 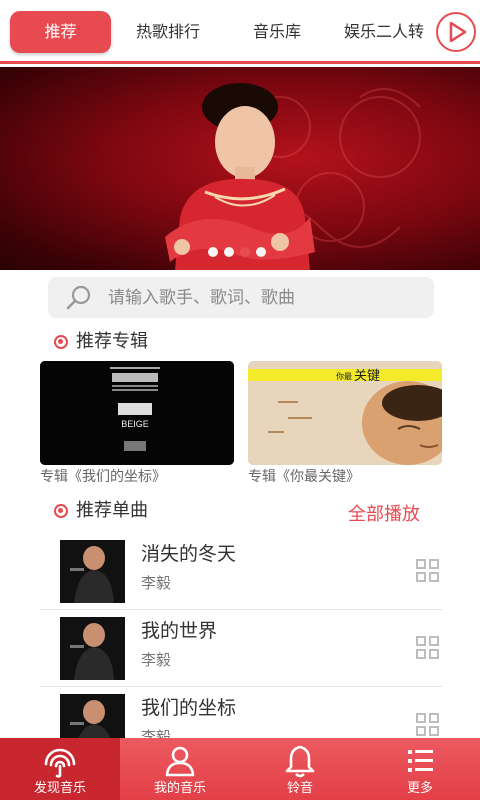 I want to click on bell-icon, so click(x=300, y=761).